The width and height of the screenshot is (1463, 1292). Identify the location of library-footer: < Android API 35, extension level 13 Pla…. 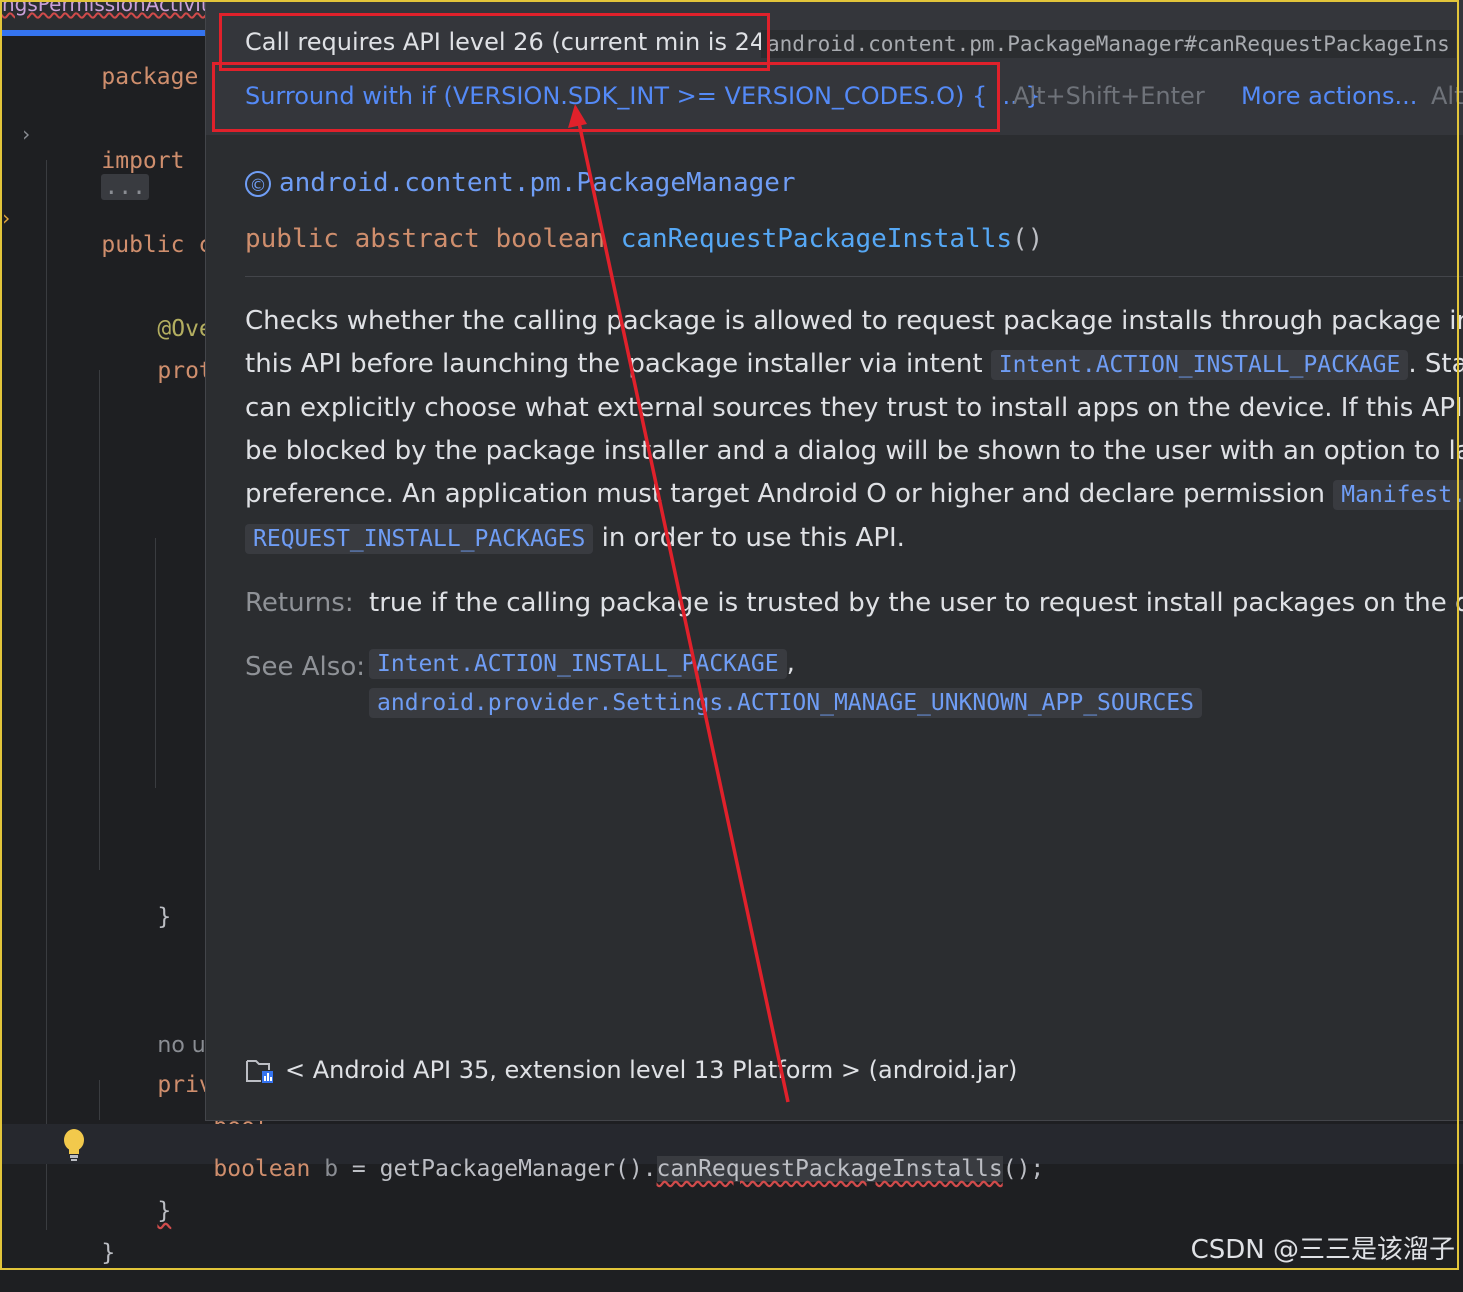
(631, 1070).